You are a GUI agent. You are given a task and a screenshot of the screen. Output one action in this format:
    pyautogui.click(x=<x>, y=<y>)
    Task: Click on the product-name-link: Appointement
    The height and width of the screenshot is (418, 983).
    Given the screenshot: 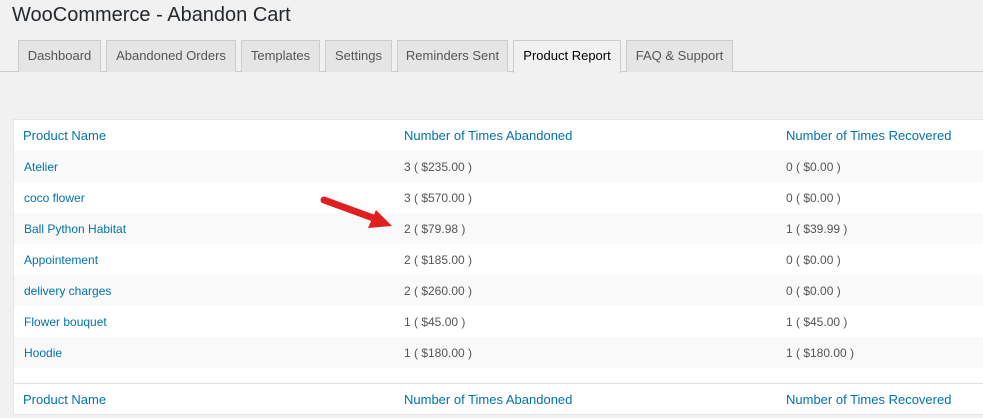 What is the action you would take?
    pyautogui.click(x=61, y=260)
    